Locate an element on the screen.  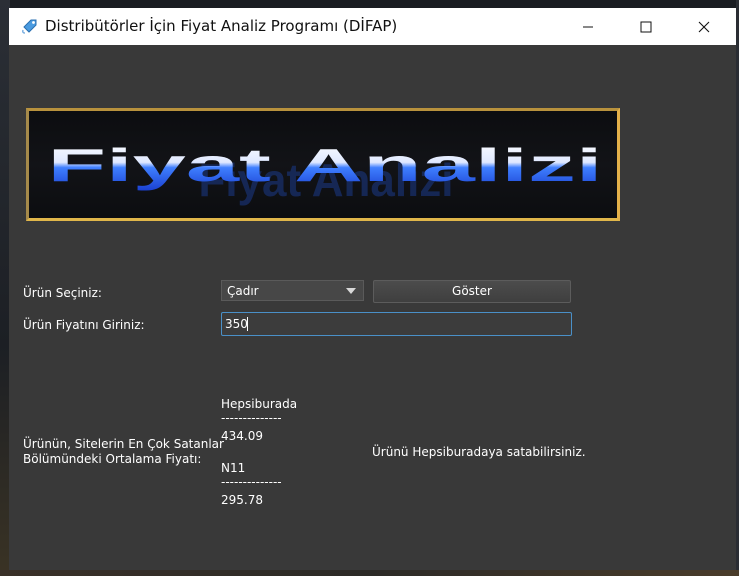
close-icon is located at coordinates (704, 26).